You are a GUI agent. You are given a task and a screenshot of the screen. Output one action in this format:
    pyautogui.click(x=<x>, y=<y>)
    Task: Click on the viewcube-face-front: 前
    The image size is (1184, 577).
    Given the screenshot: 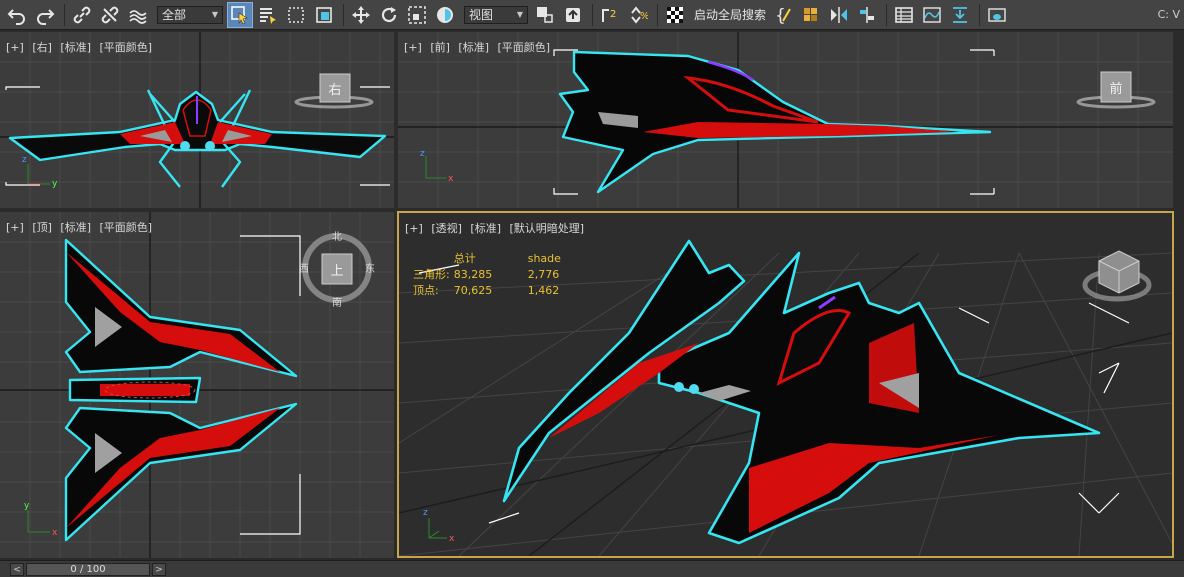 What is the action you would take?
    pyautogui.click(x=1115, y=89)
    